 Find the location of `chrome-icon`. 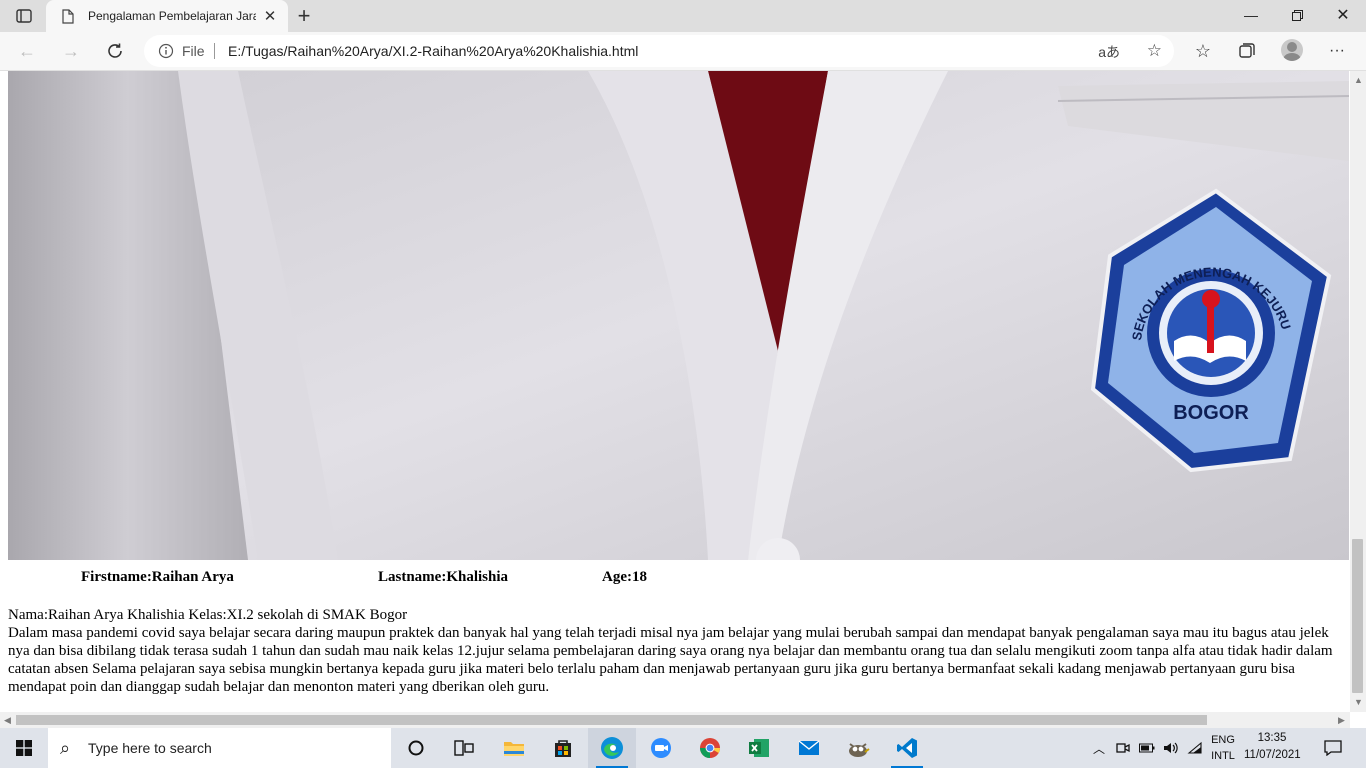

chrome-icon is located at coordinates (710, 748).